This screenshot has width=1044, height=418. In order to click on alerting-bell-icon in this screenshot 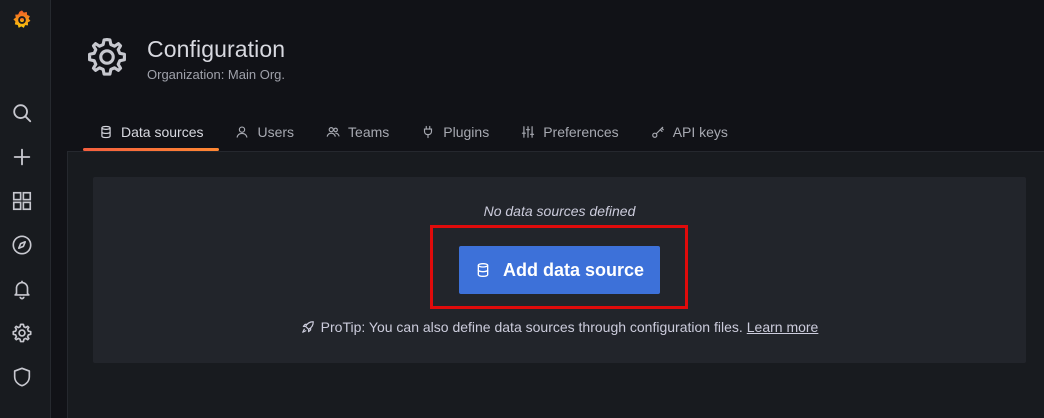, I will do `click(22, 289)`.